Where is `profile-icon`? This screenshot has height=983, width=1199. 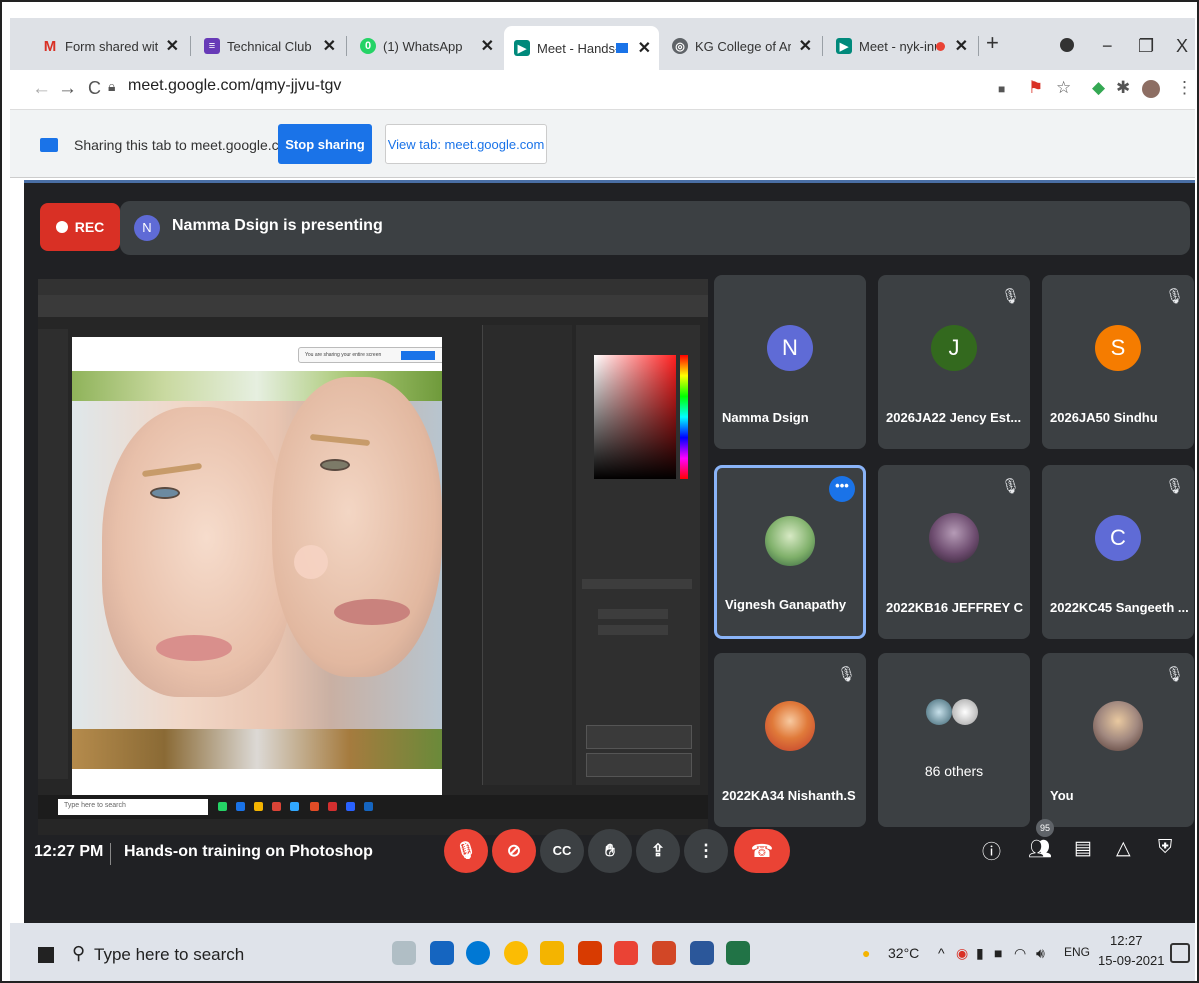
profile-icon is located at coordinates (1067, 45).